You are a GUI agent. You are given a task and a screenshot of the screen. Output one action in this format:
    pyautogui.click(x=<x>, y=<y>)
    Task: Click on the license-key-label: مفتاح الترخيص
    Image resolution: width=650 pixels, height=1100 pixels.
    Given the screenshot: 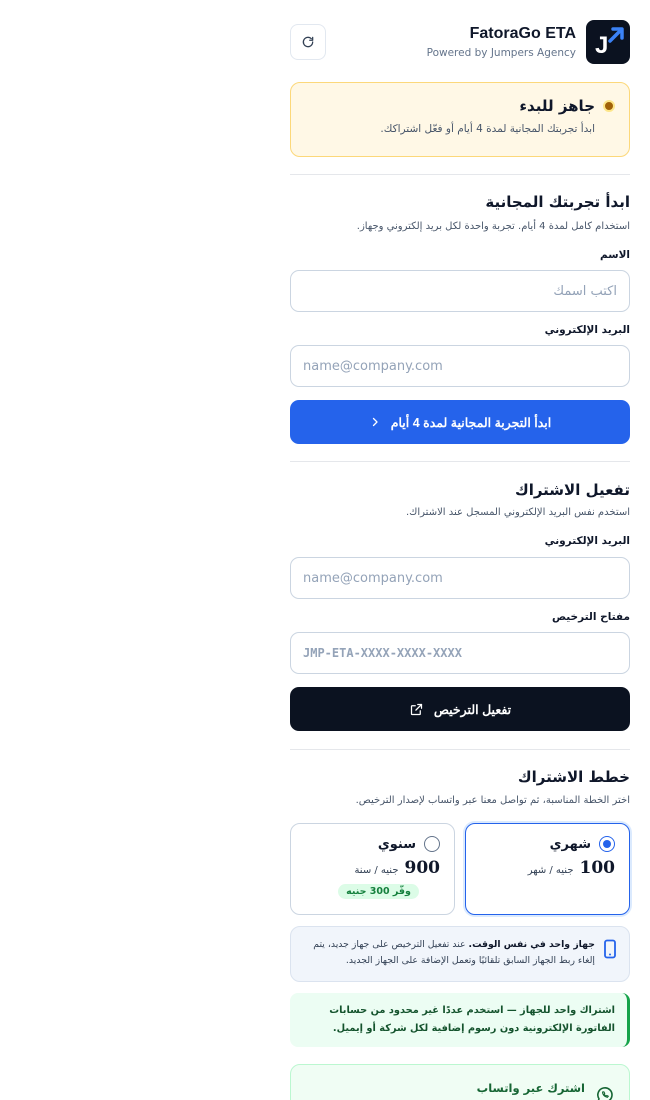 What is the action you would take?
    pyautogui.click(x=590, y=617)
    